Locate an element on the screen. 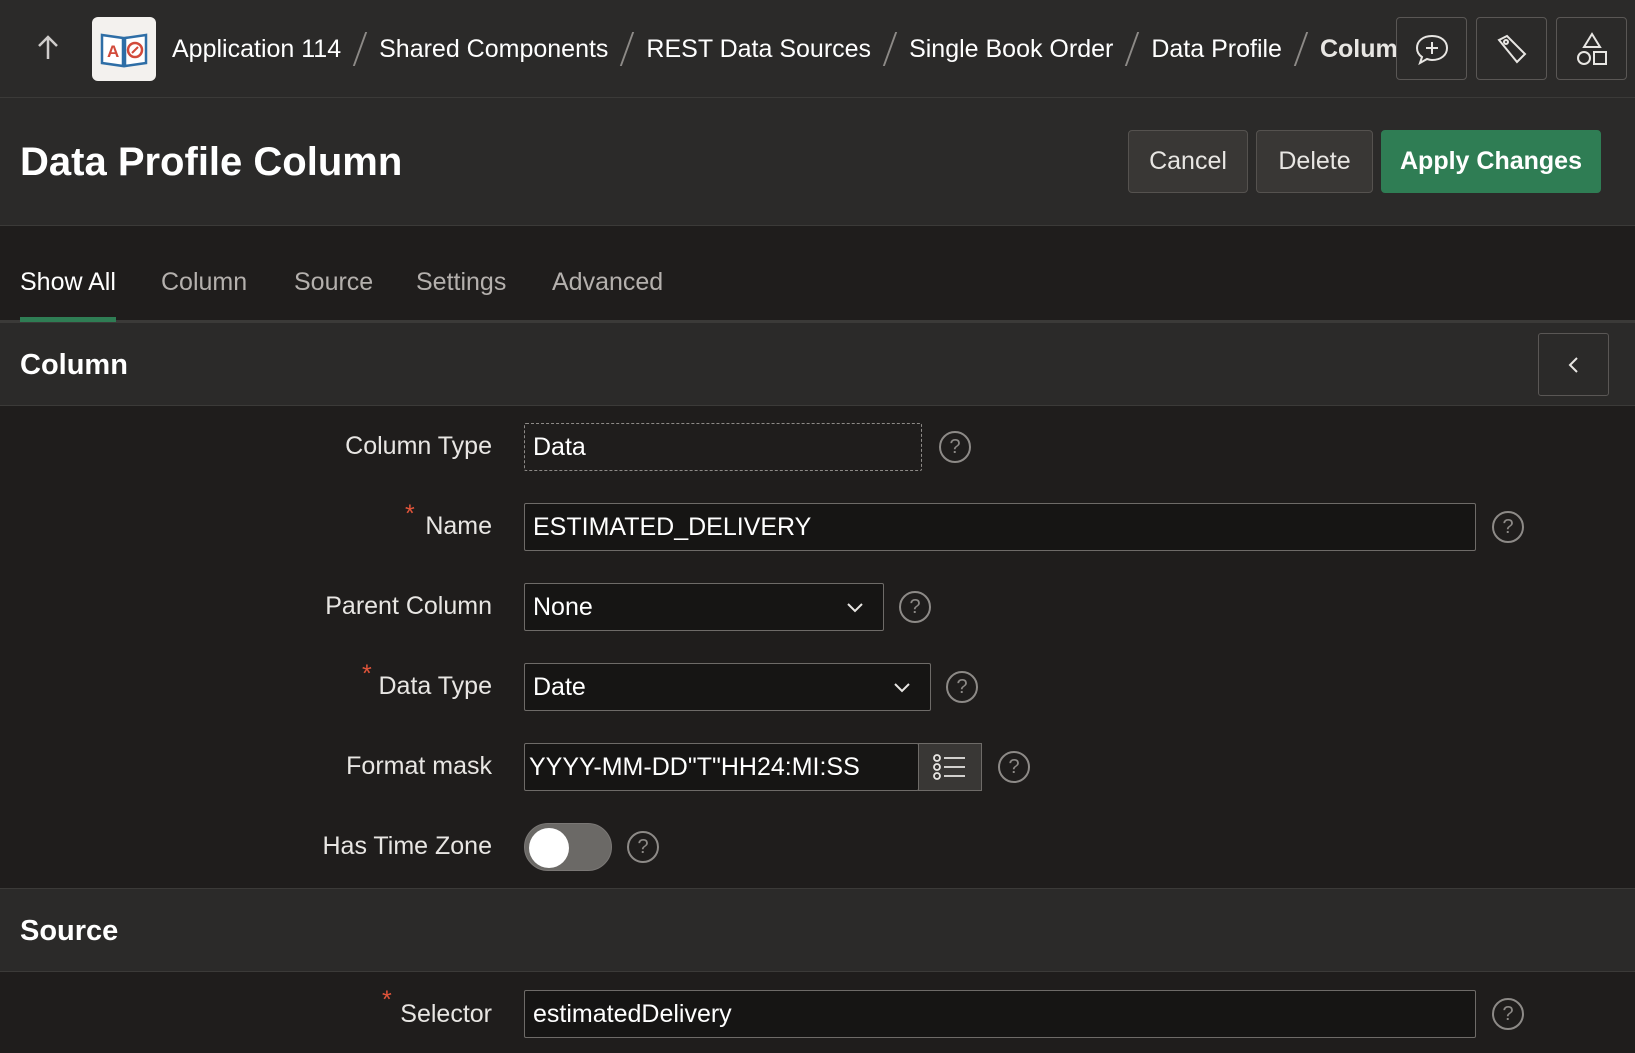 The height and width of the screenshot is (1053, 1635). column-type-label: Column Type is located at coordinates (418, 446).